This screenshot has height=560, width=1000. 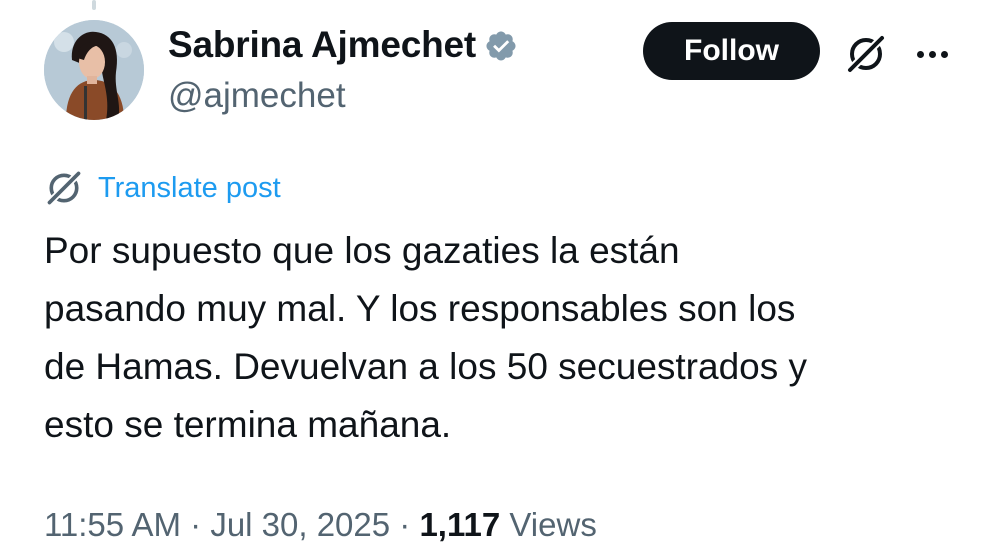 What do you see at coordinates (300, 524) in the screenshot?
I see `post-date: Jul 30, 2025` at bounding box center [300, 524].